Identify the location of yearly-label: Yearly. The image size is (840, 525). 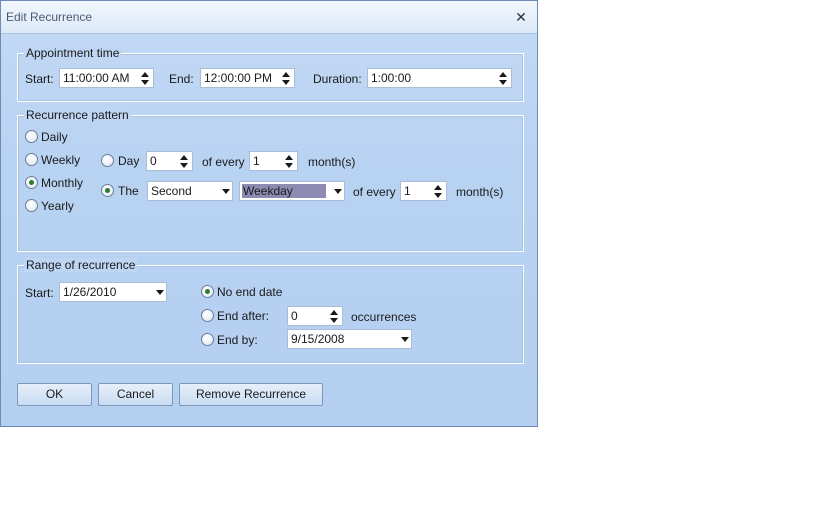
(57, 206).